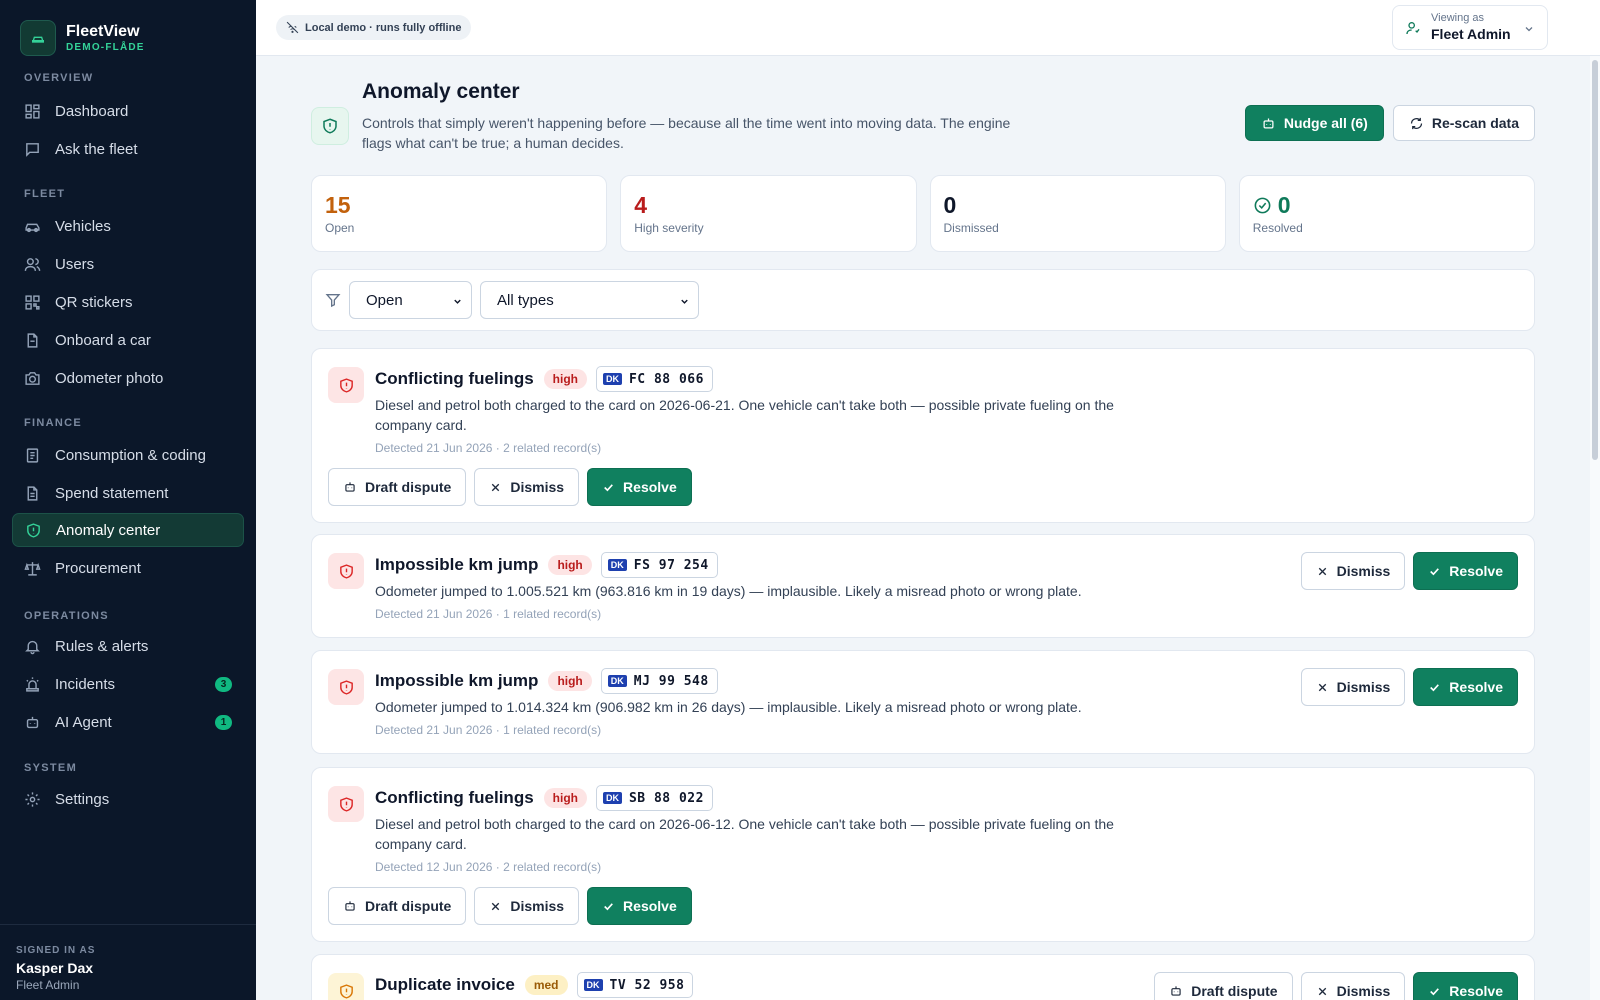  Describe the element at coordinates (53, 423) in the screenshot. I see `nav-section-finance: FINANCE` at that location.